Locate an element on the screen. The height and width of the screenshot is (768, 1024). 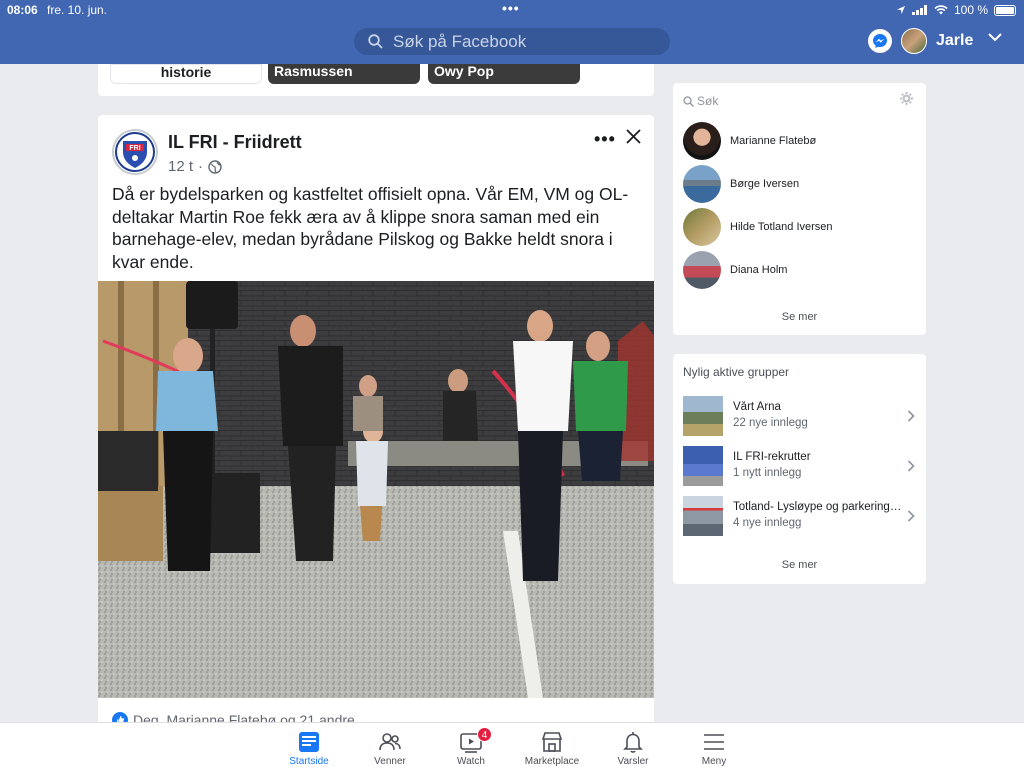
contacts-search: Søk is located at coordinates (700, 101).